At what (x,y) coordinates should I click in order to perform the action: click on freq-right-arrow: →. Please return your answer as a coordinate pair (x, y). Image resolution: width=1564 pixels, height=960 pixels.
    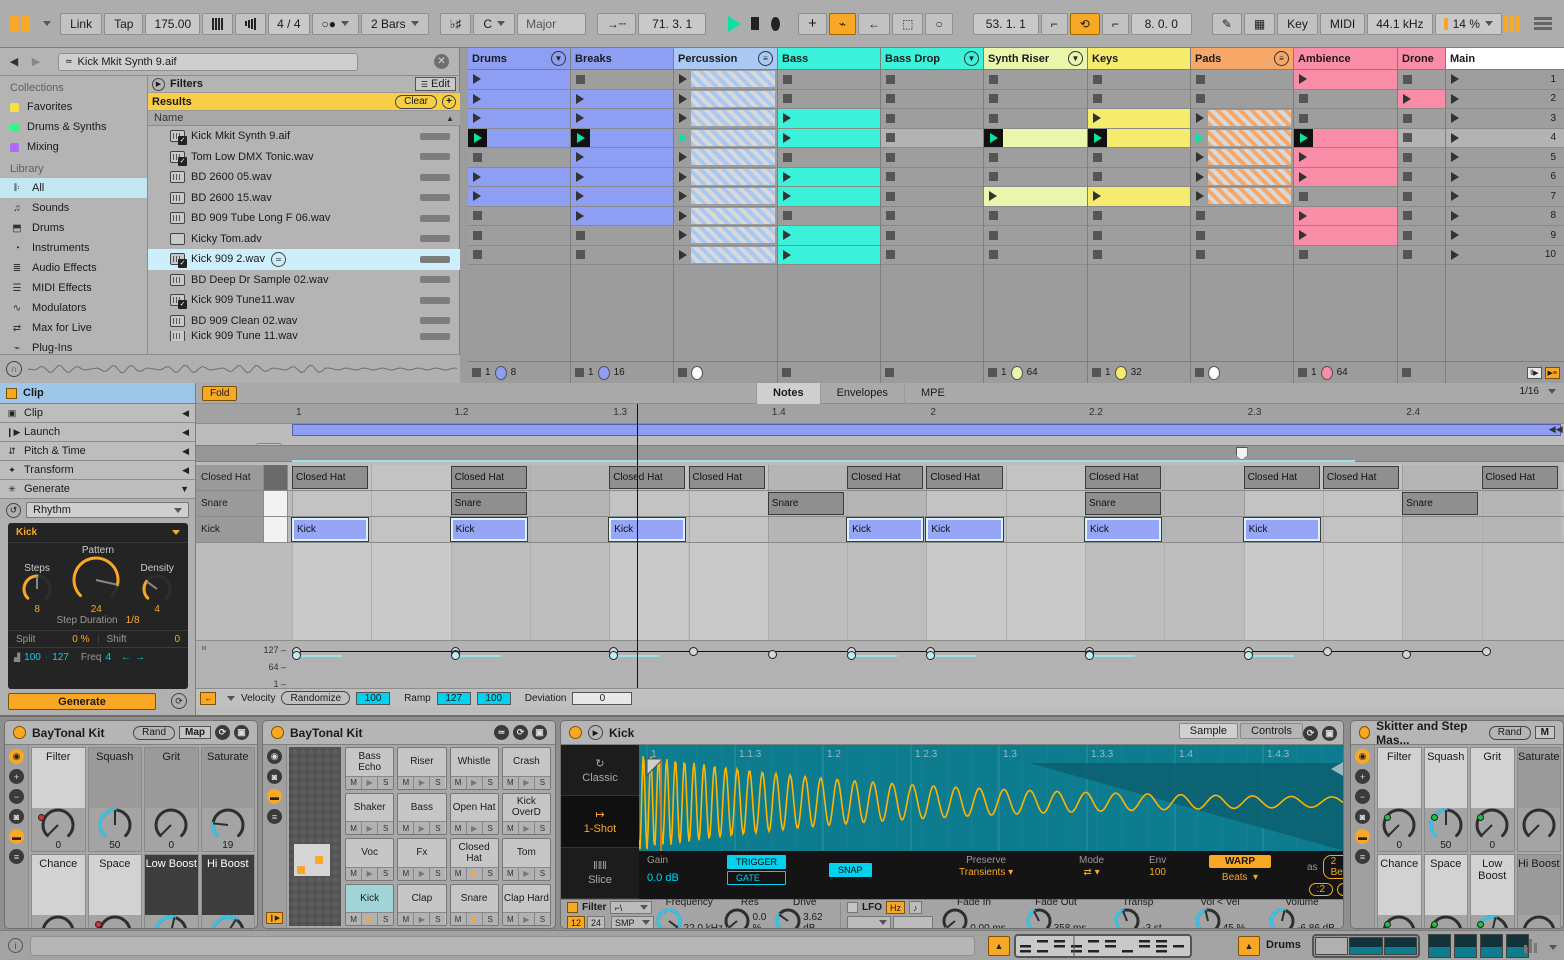
    Looking at the image, I should click on (140, 657).